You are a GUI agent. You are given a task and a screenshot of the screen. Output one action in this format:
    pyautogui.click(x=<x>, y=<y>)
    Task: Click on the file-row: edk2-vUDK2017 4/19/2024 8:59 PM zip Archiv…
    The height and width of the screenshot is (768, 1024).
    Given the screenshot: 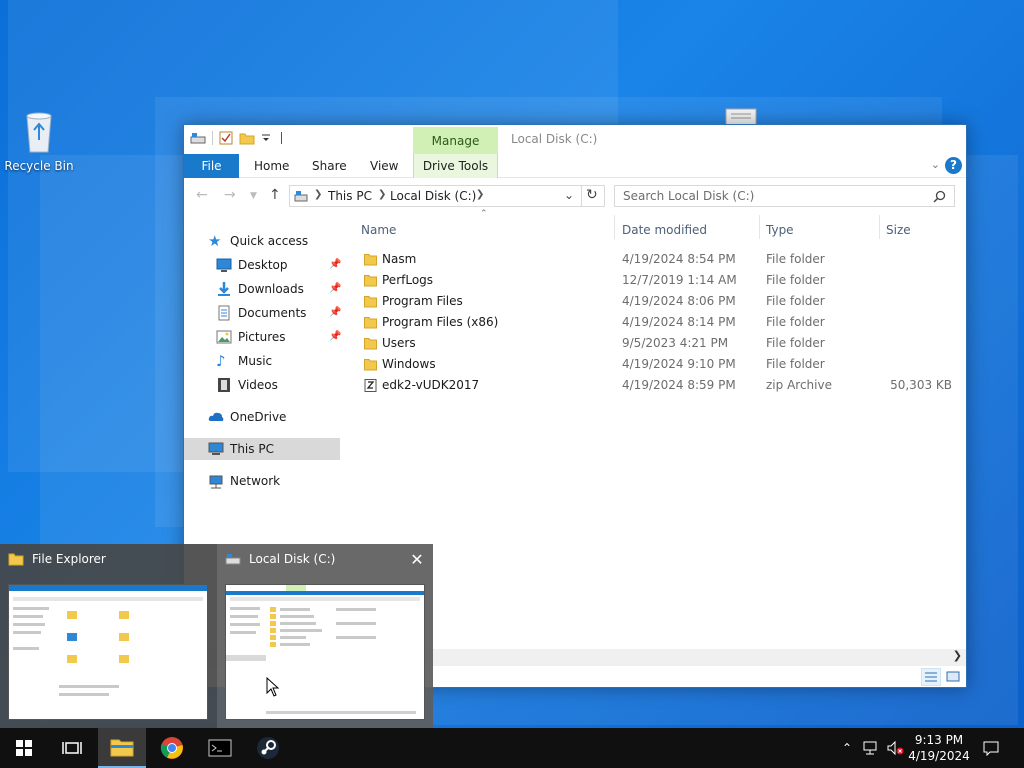 What is the action you would take?
    pyautogui.click(x=660, y=385)
    